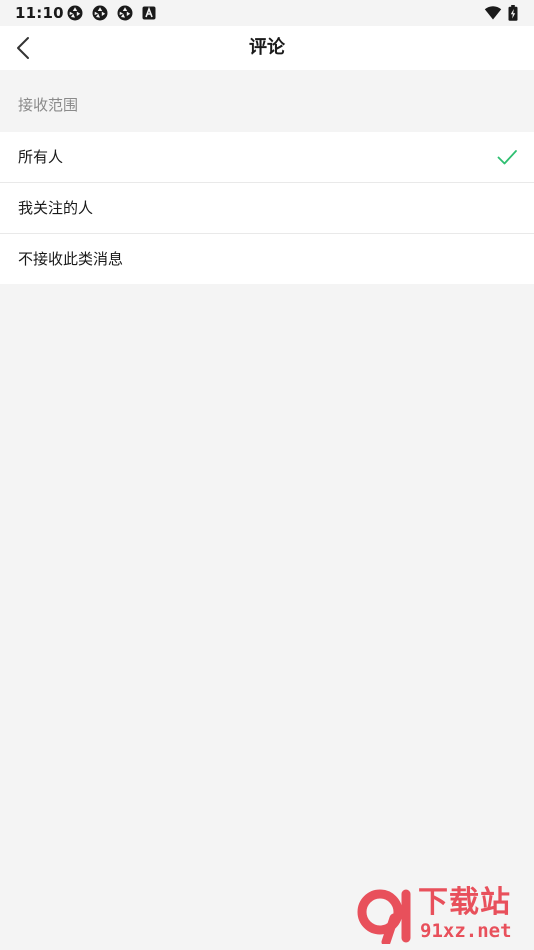  What do you see at coordinates (466, 931) in the screenshot?
I see `watermark-domain: 91xz.net` at bounding box center [466, 931].